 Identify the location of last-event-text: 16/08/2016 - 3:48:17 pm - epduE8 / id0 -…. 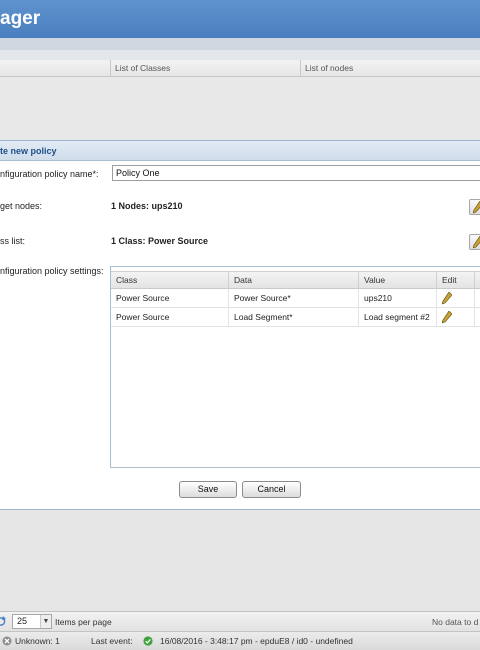
(256, 641).